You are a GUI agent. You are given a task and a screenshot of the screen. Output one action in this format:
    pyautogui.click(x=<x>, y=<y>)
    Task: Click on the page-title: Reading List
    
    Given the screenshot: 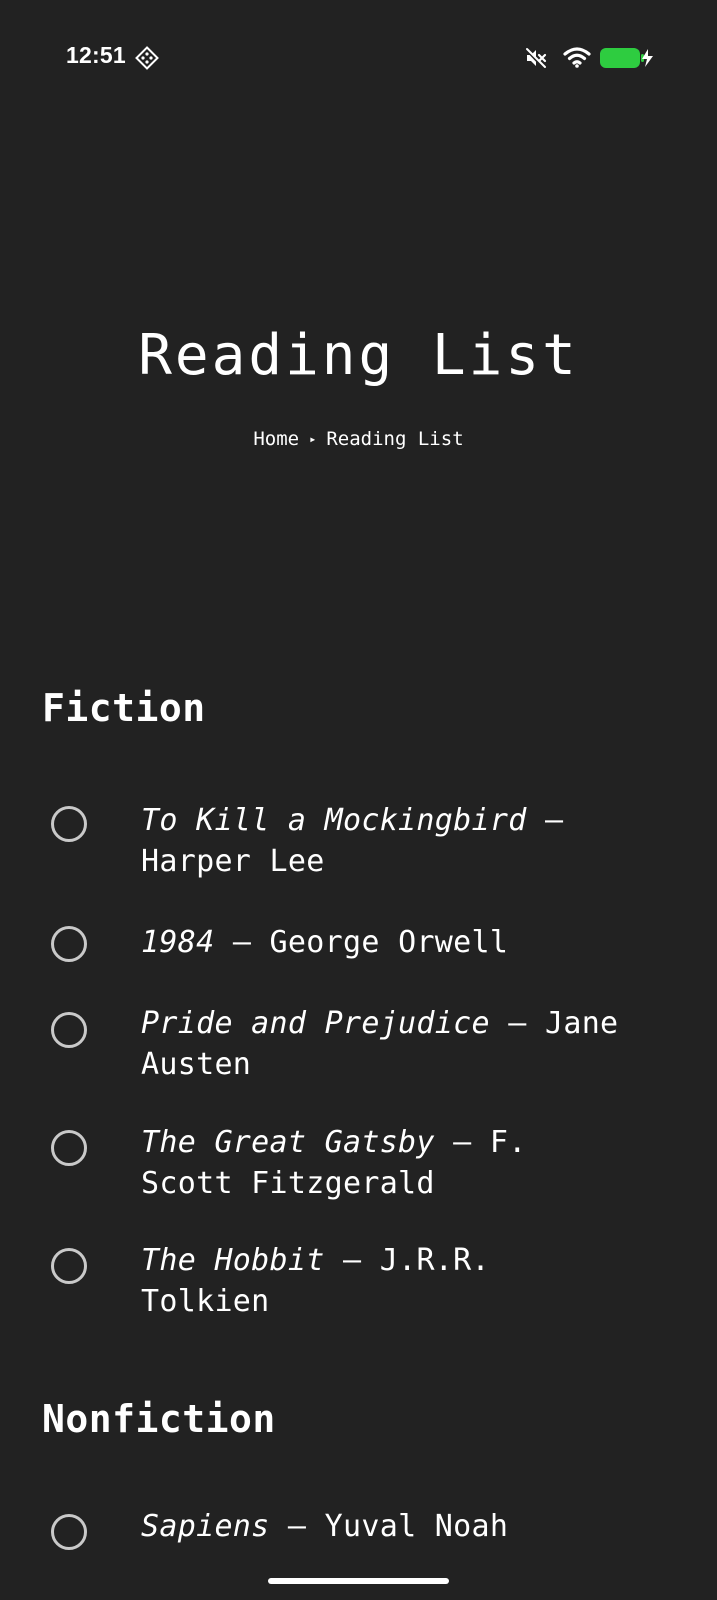 What is the action you would take?
    pyautogui.click(x=358, y=355)
    